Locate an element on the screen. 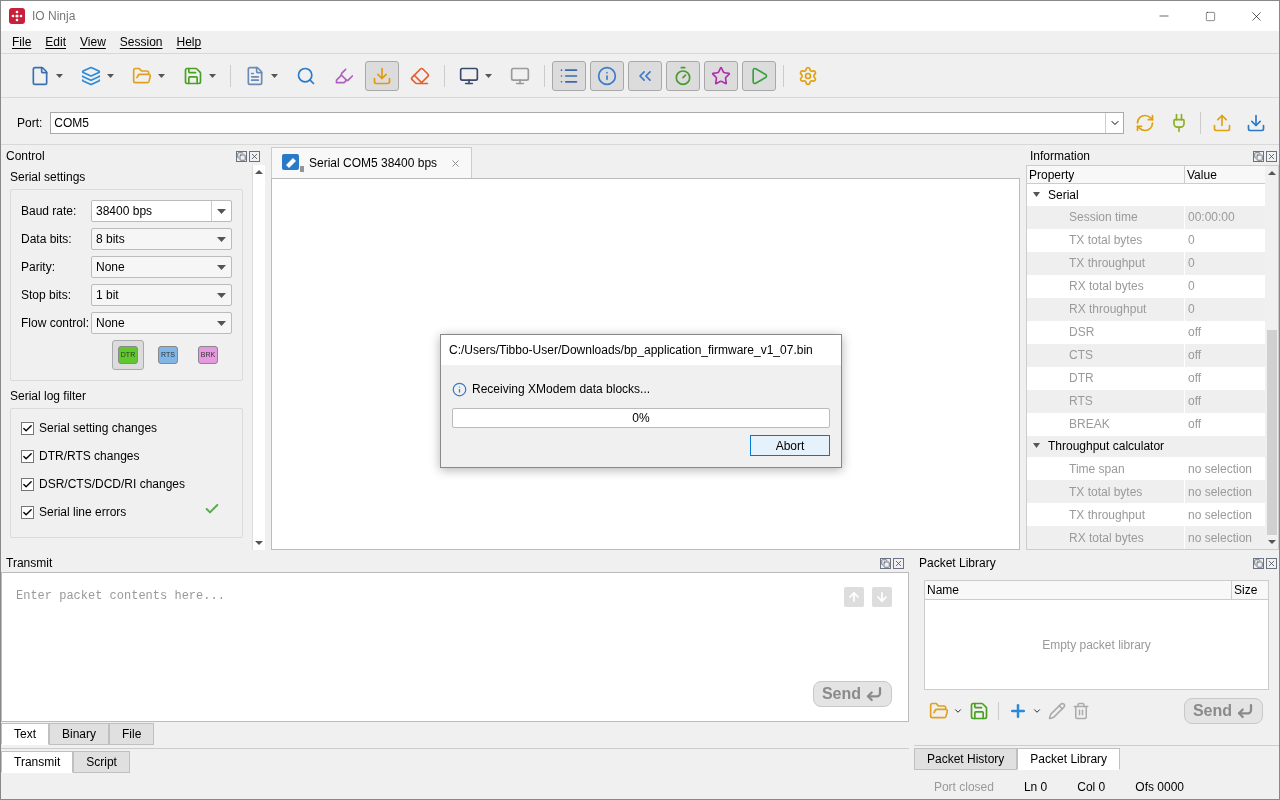 Image resolution: width=1280 pixels, height=800 pixels. status-text: Port closed is located at coordinates (963, 787).